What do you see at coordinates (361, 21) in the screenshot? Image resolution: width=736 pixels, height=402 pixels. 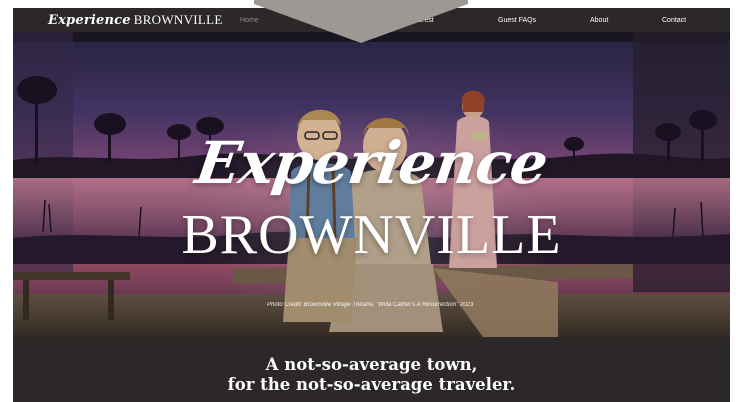 I see `dropdown-tab-indicator` at bounding box center [361, 21].